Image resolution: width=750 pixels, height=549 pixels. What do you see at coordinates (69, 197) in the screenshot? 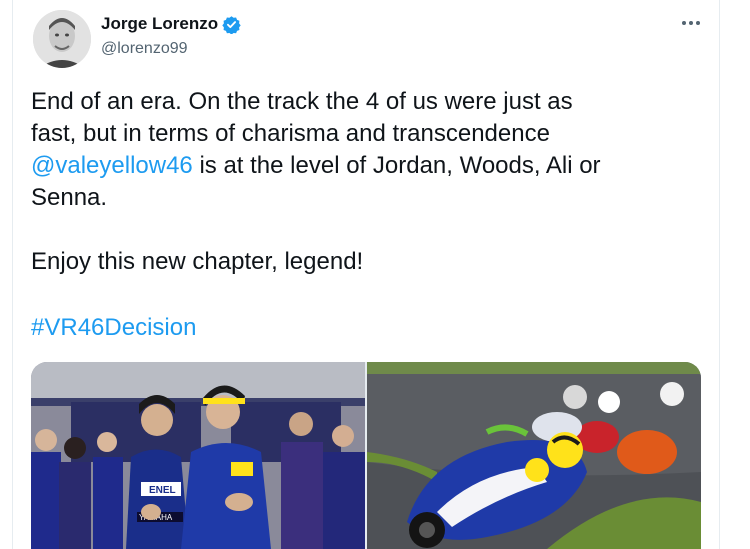
I see `tweet-text-line: Senna.` at bounding box center [69, 197].